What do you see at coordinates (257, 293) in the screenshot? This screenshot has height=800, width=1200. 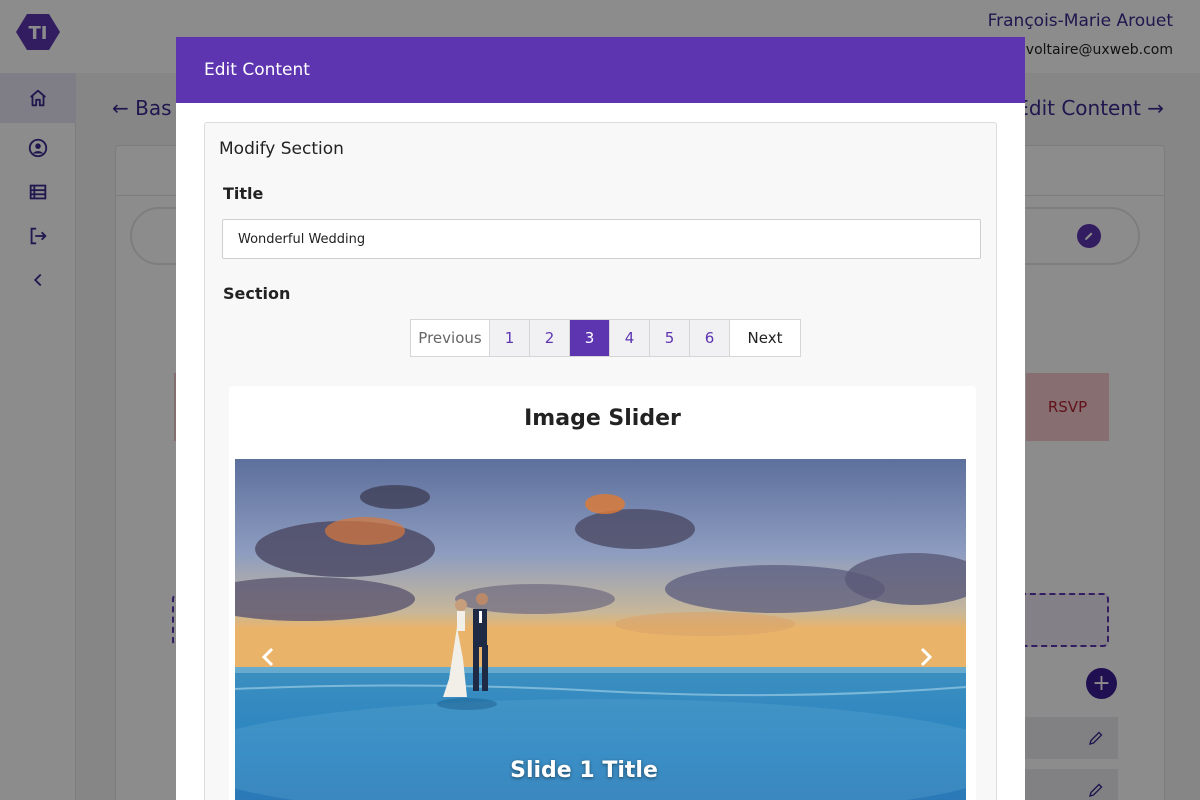 I see `section-label: Section` at bounding box center [257, 293].